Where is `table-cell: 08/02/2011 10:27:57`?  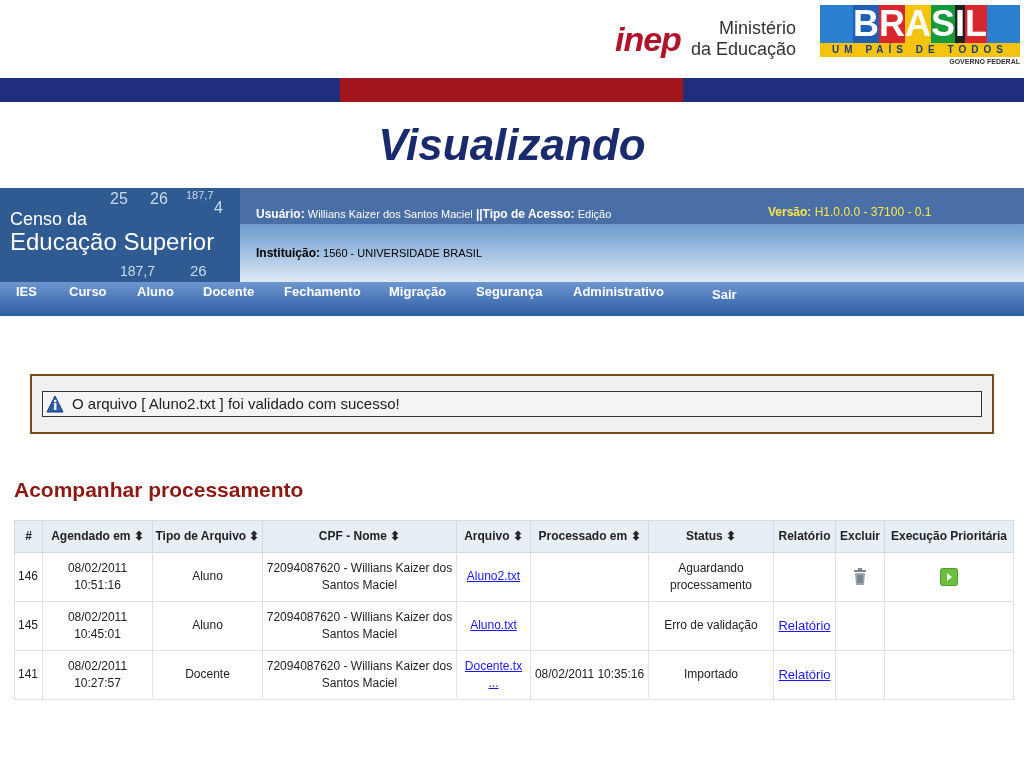
table-cell: 08/02/2011 10:27:57 is located at coordinates (97, 674).